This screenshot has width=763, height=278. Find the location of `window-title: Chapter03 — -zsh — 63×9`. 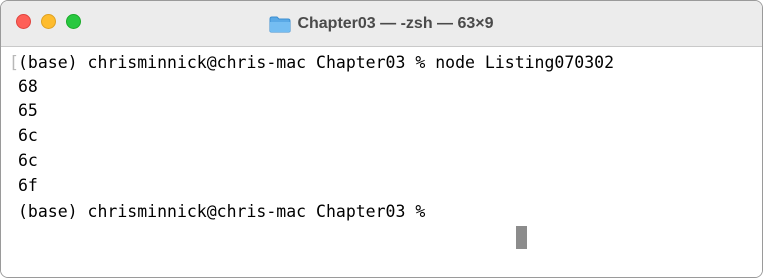

window-title: Chapter03 — -zsh — 63×9 is located at coordinates (395, 23).